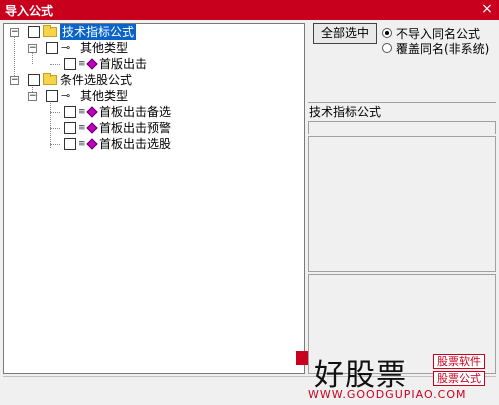 The height and width of the screenshot is (405, 499). I want to click on close-icon: ×, so click(487, 9).